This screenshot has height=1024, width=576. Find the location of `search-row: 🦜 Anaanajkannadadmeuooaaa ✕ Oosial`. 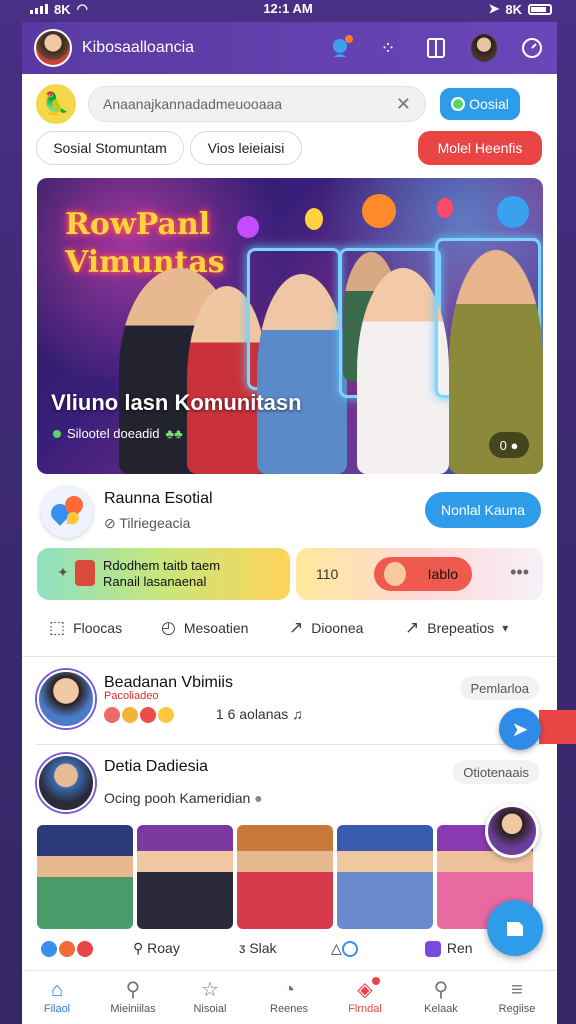

search-row: 🦜 Anaanajkannadadmeuooaaa ✕ Oosial is located at coordinates (289, 104).